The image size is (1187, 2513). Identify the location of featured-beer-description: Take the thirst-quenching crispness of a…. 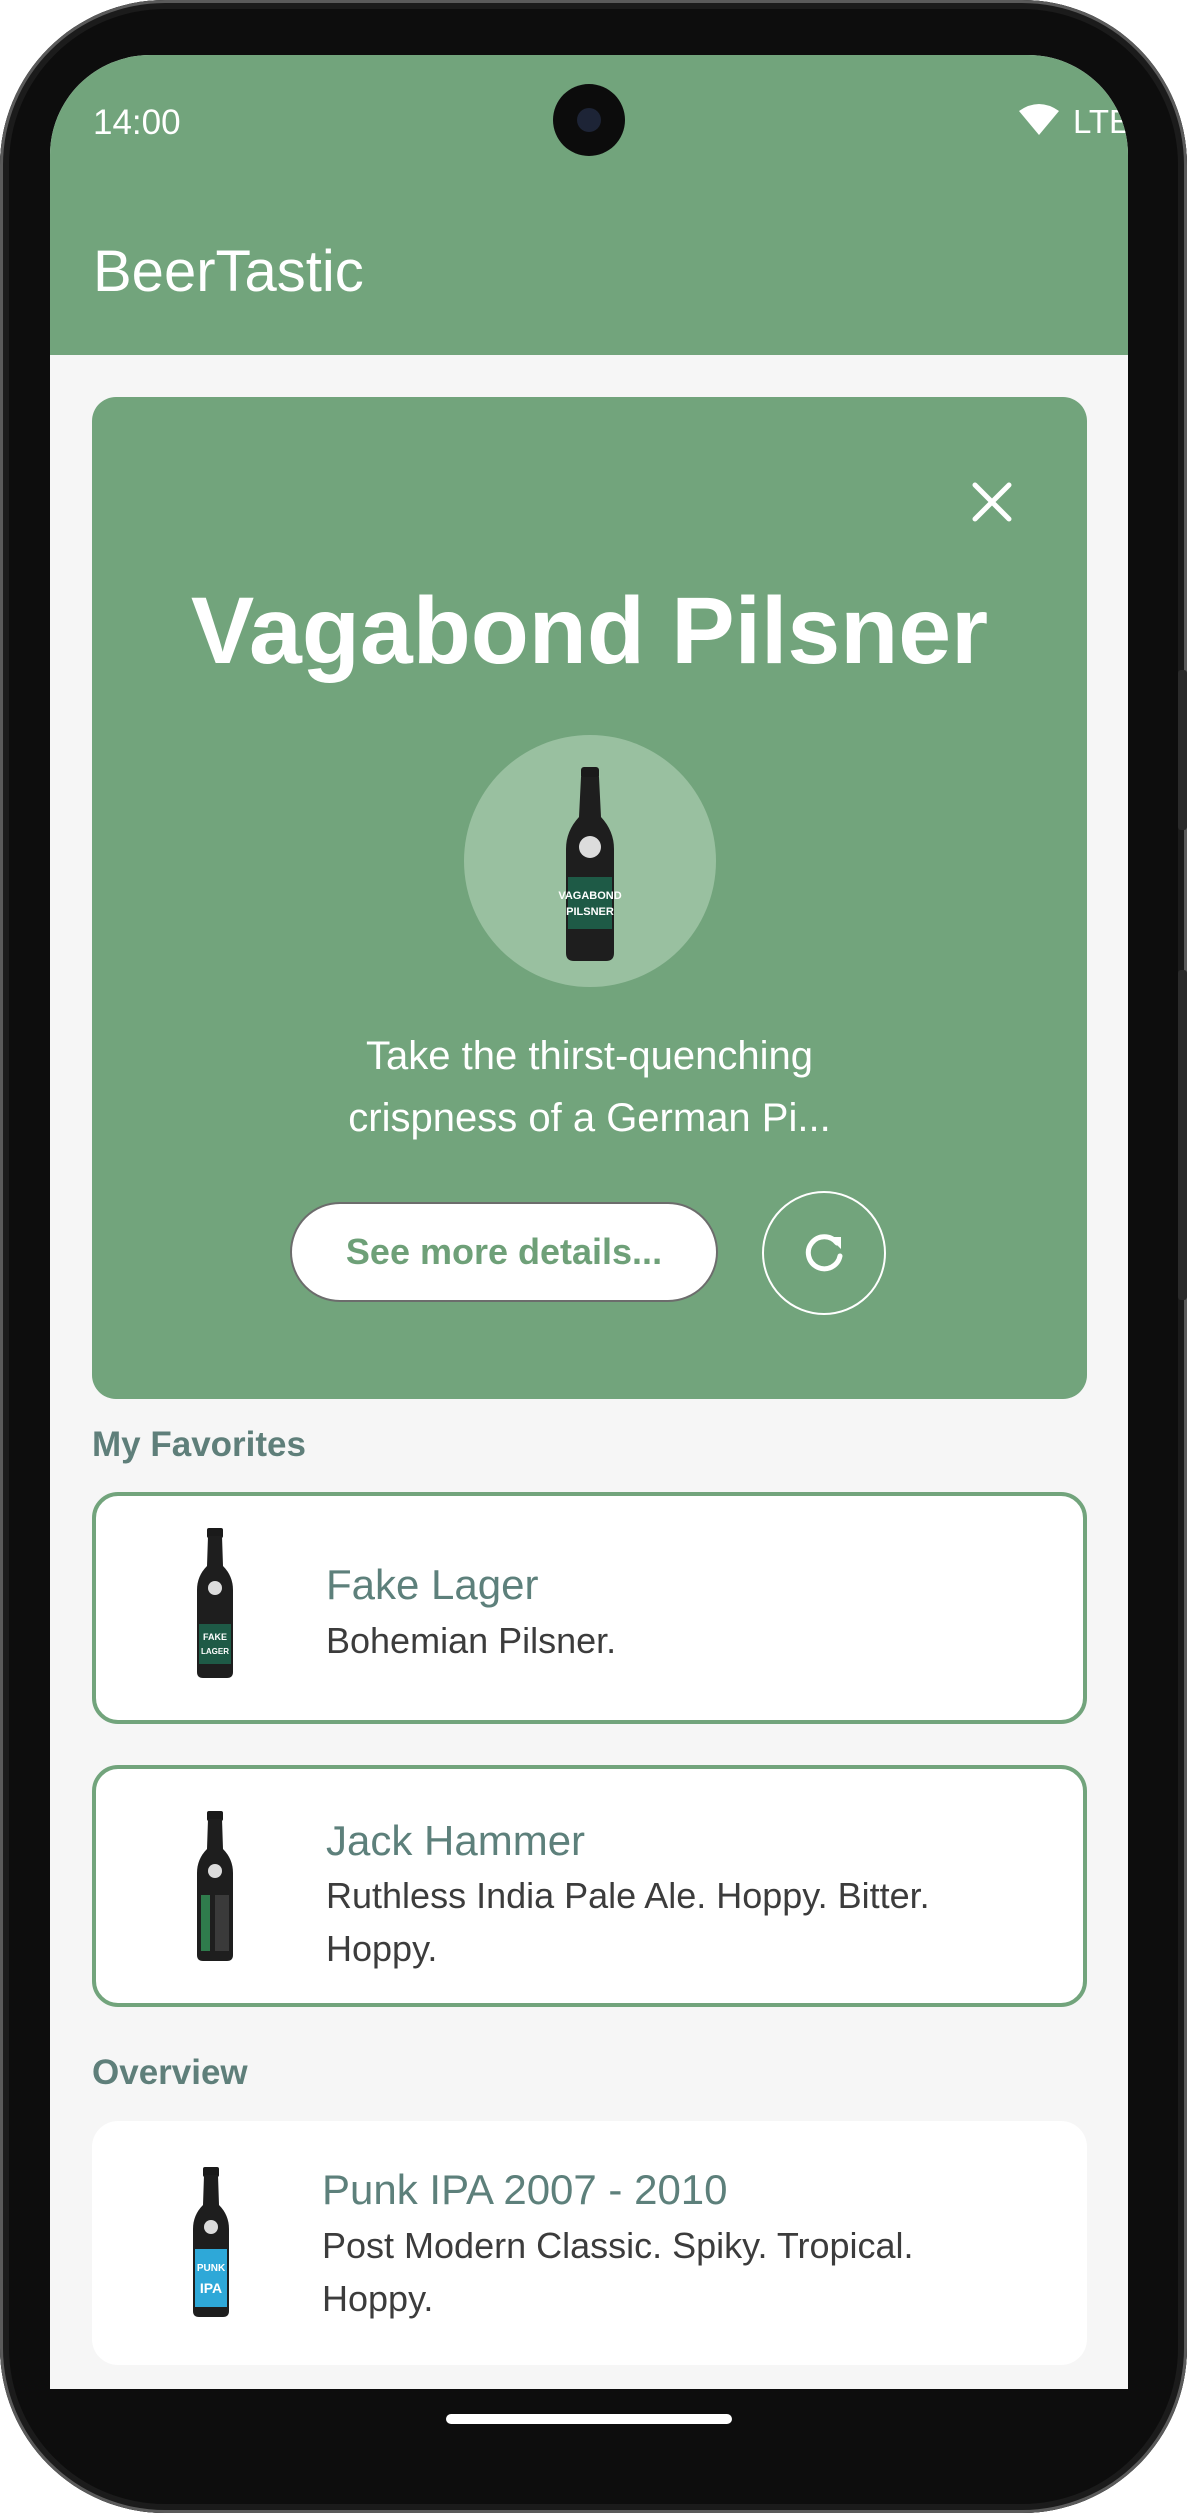
(589, 1087).